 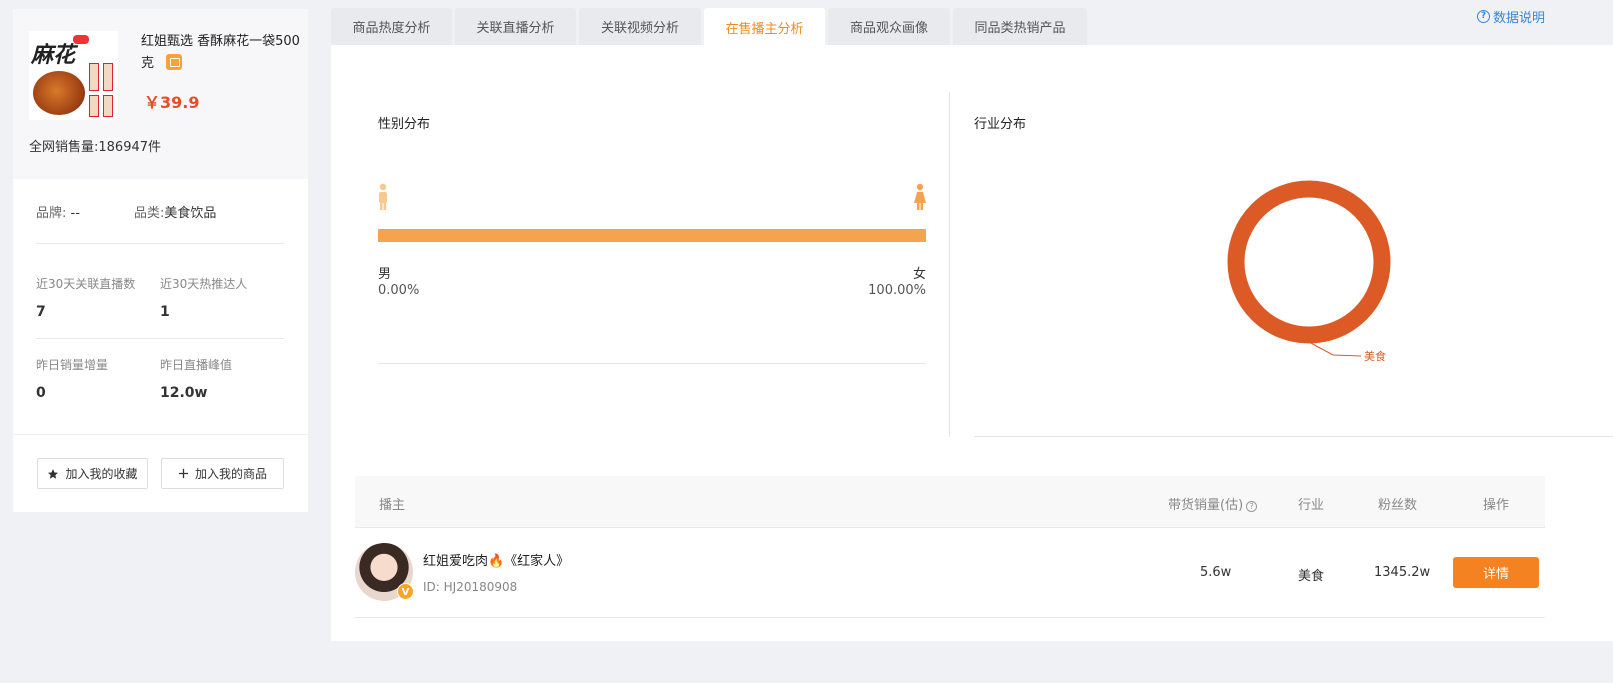 I want to click on stat-hot-influencers-value: 1, so click(x=165, y=312).